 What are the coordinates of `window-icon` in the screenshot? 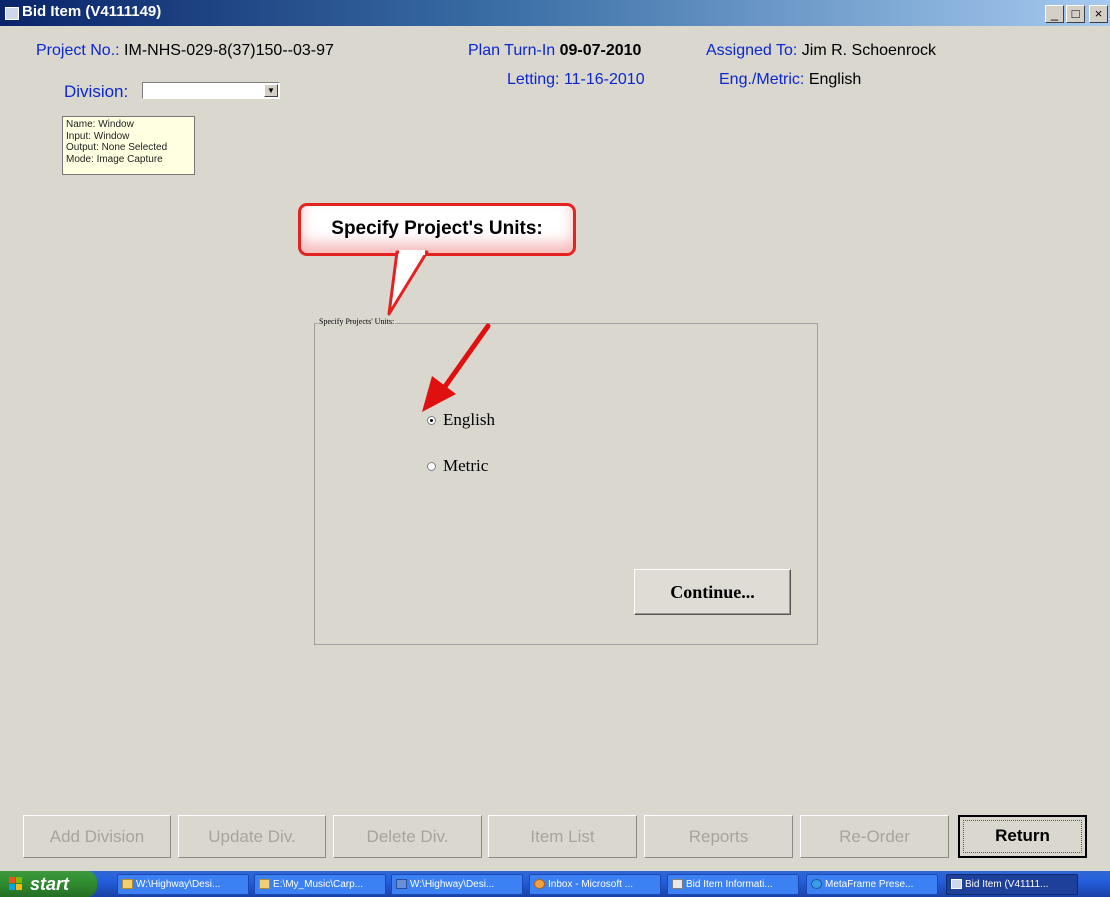 It's located at (677, 884).